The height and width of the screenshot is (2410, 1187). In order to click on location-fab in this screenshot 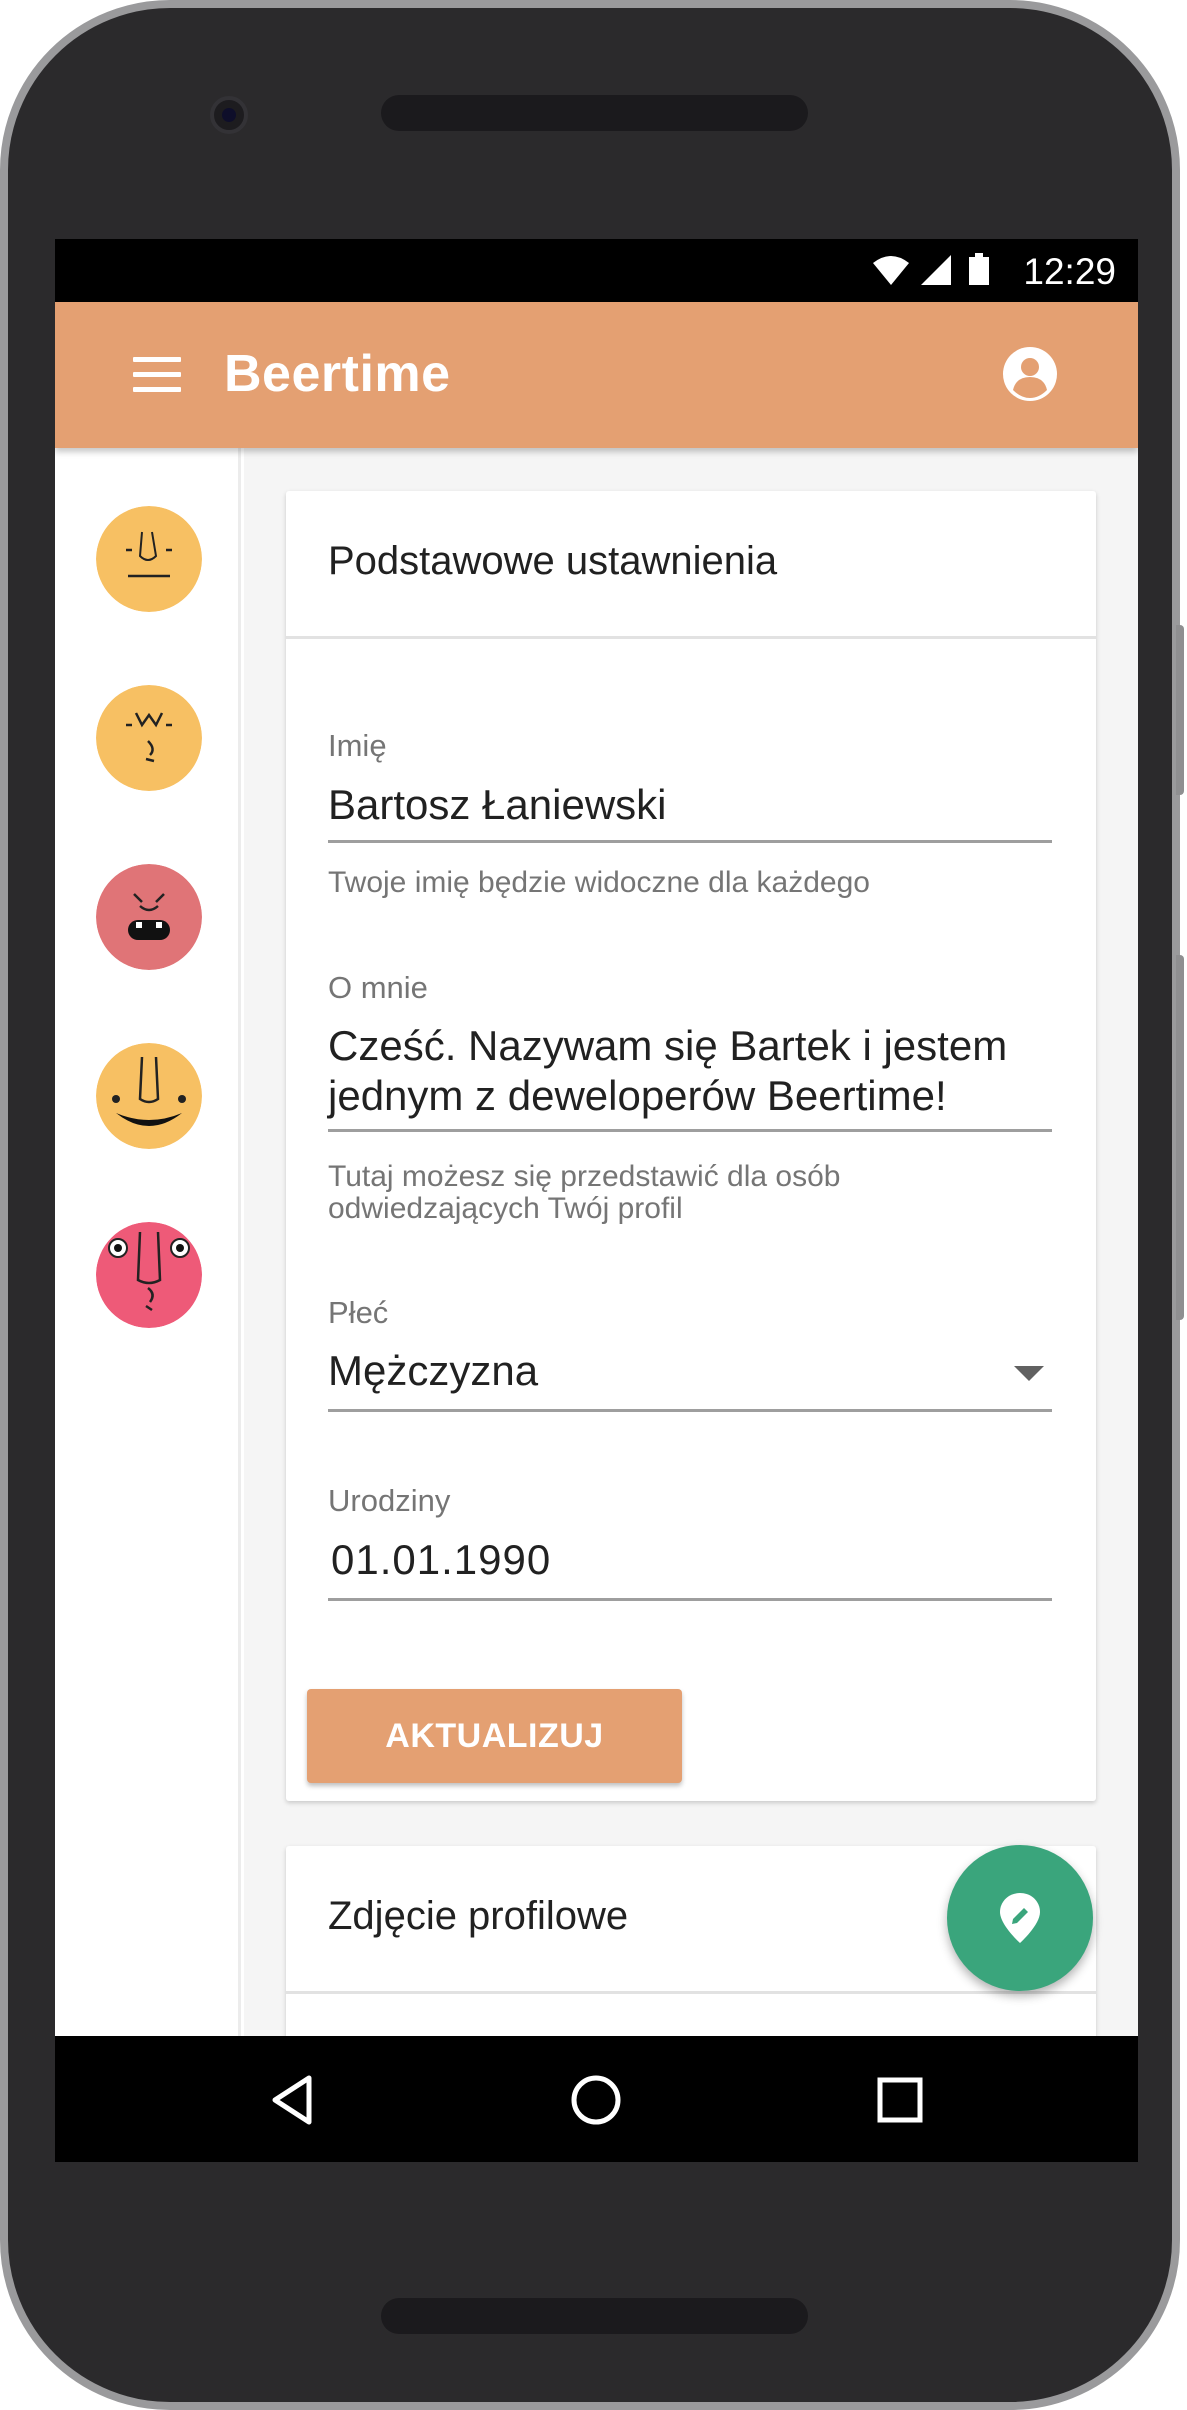, I will do `click(1020, 1918)`.